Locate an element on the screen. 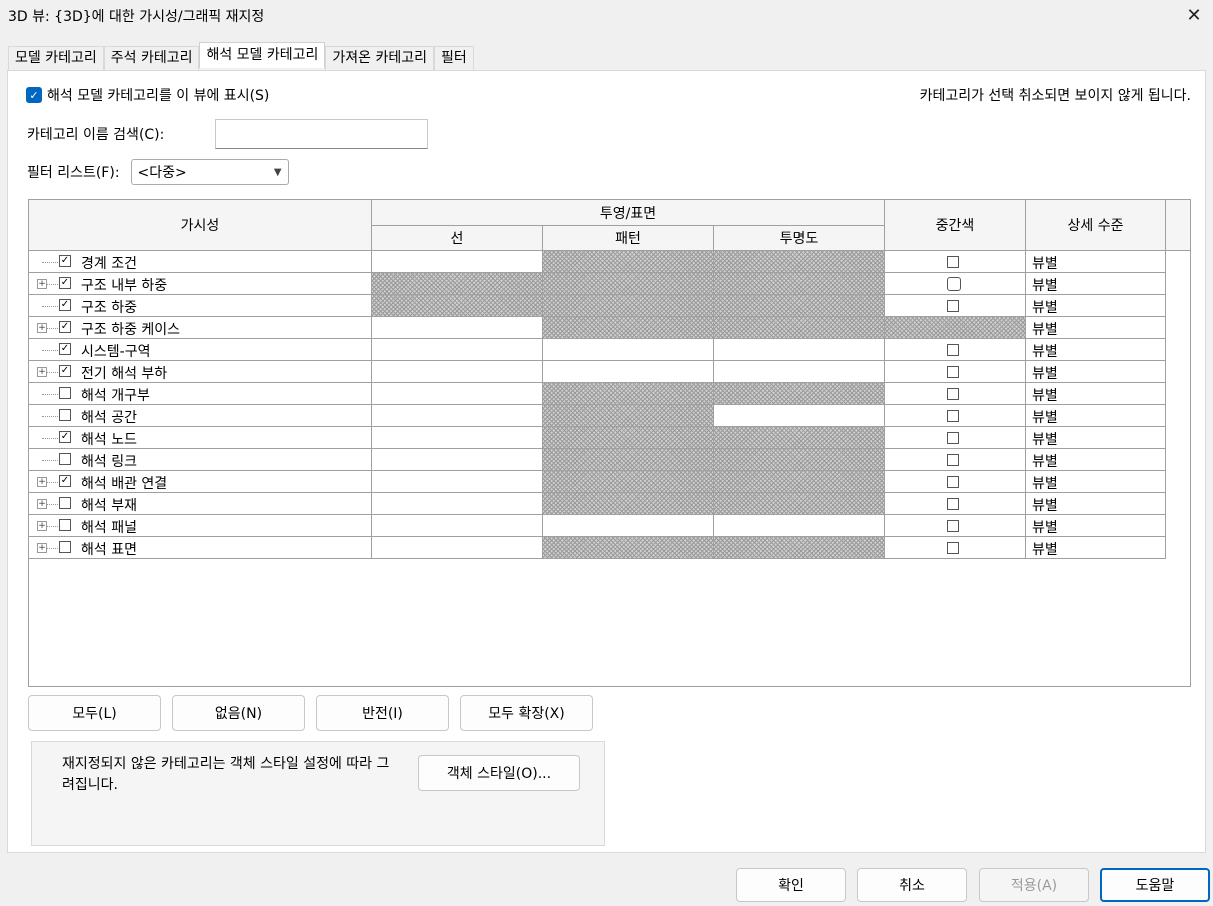 Image resolution: width=1213 pixels, height=906 pixels. visibility-cell: 해석 개구부 is located at coordinates (200, 394).